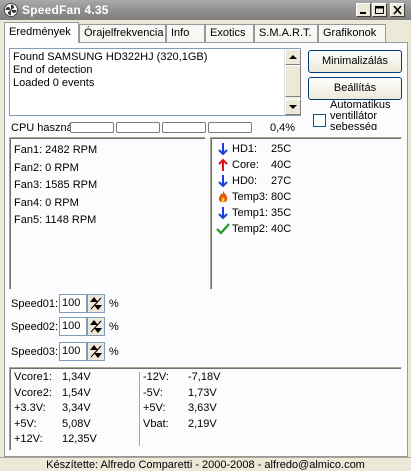  What do you see at coordinates (355, 88) in the screenshot?
I see `settings-button: Beállítás` at bounding box center [355, 88].